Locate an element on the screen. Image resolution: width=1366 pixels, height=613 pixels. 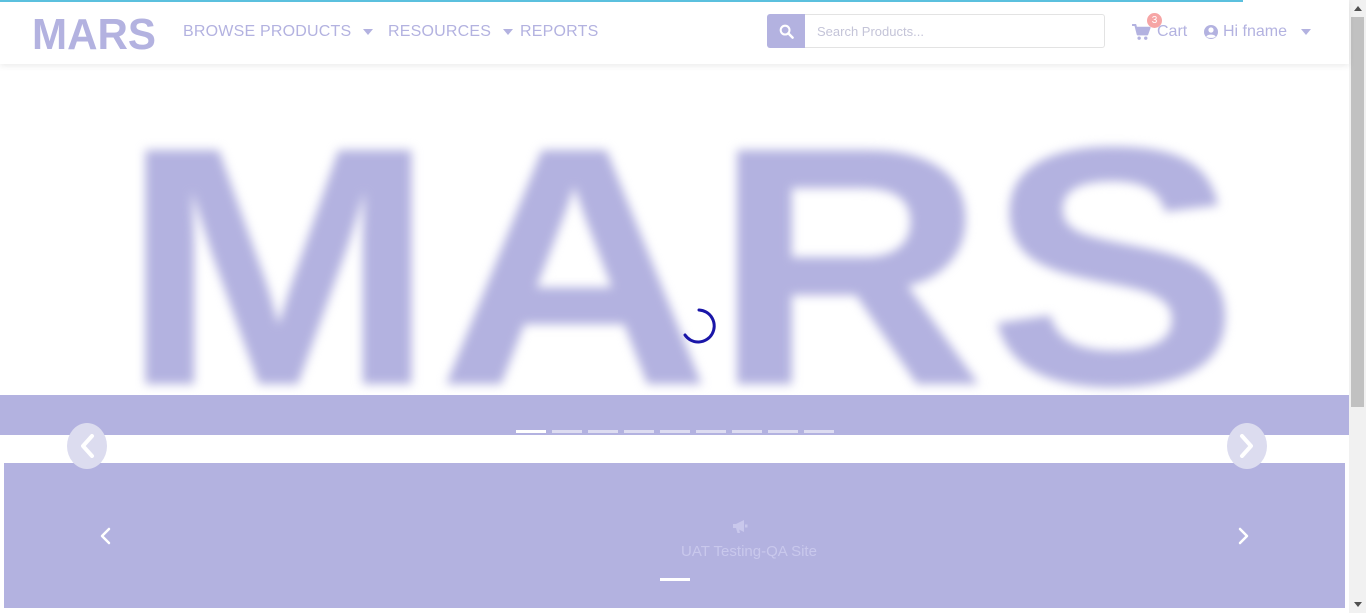
cart-label: Cart is located at coordinates (1172, 31).